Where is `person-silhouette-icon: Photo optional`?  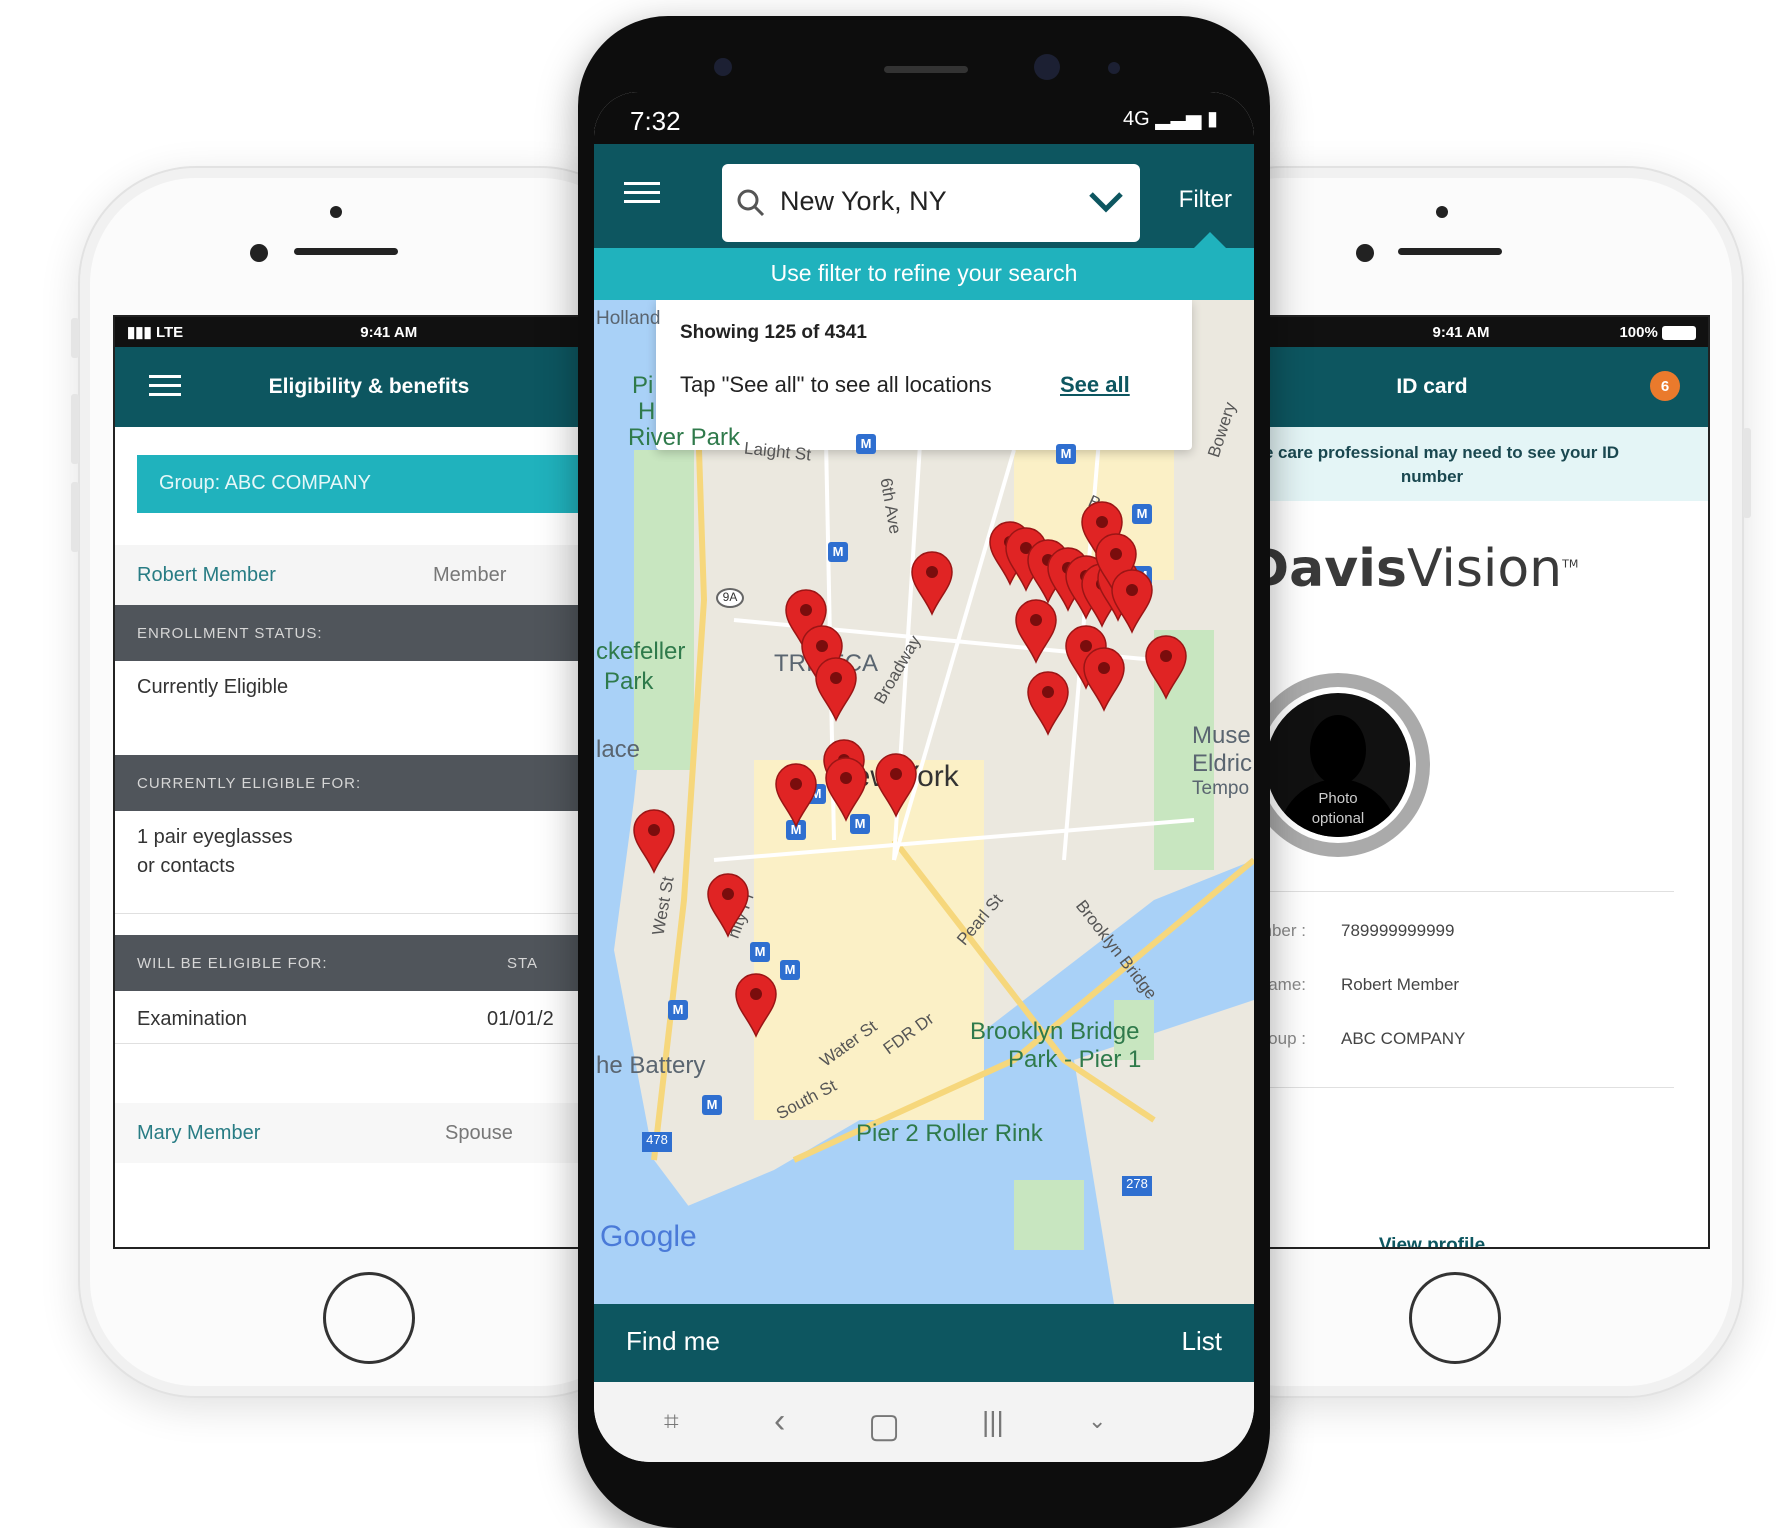
person-silhouette-icon: Photo optional is located at coordinates (1338, 765).